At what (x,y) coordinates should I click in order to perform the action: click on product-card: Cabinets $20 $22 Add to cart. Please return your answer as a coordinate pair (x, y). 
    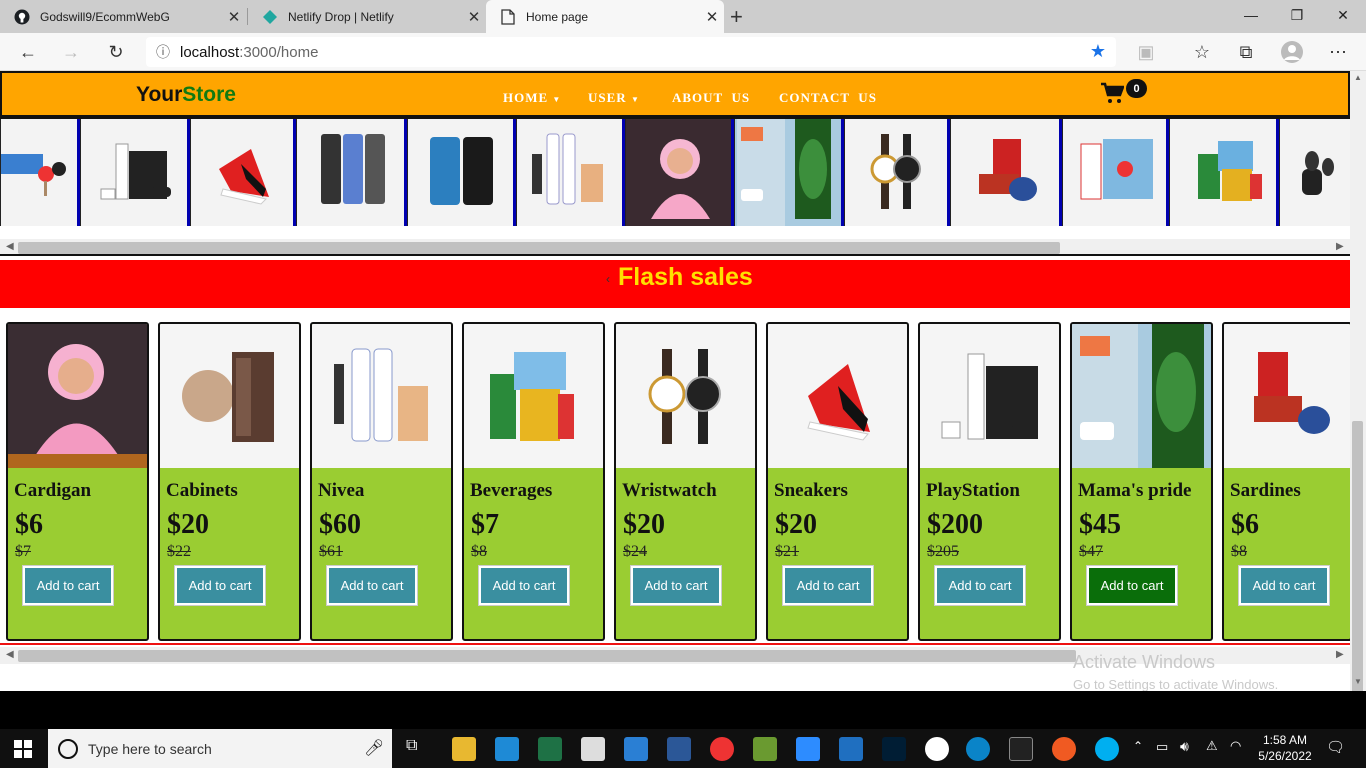
    Looking at the image, I should click on (229, 481).